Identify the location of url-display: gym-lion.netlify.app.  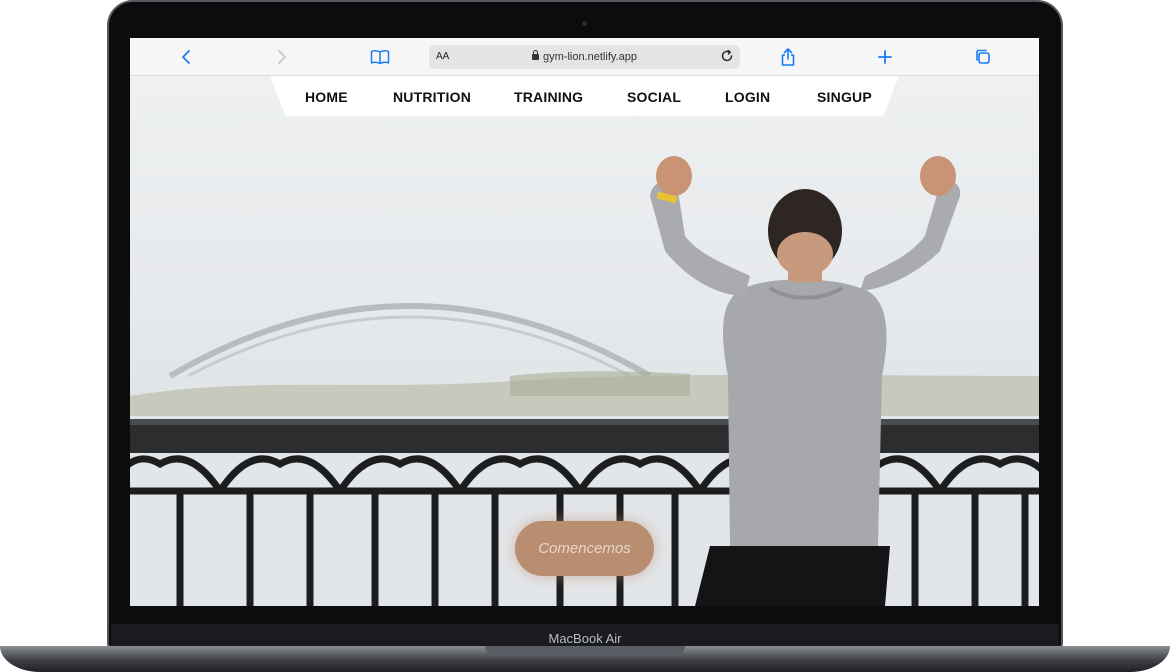
(584, 56).